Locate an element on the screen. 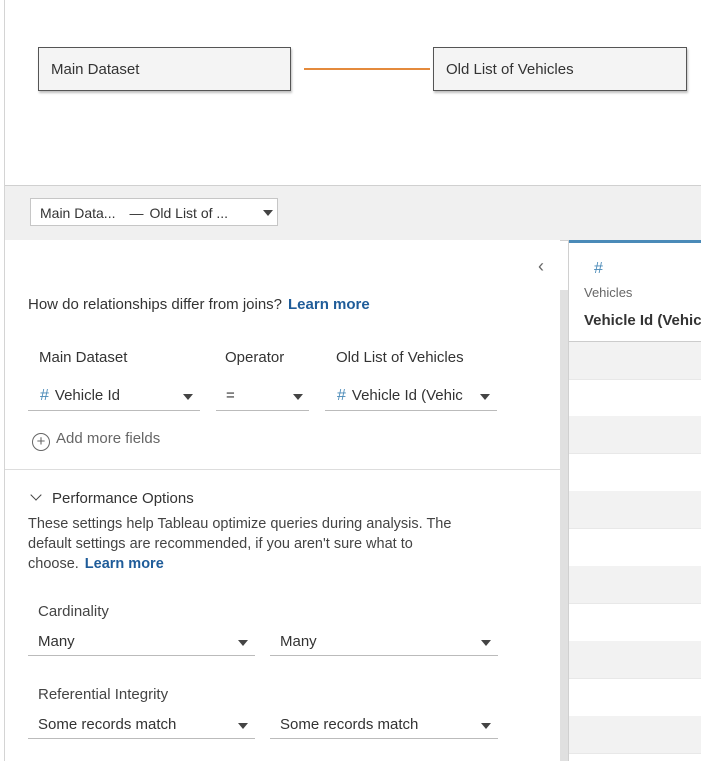 The height and width of the screenshot is (761, 701). collapse-panel-icon: ‹ is located at coordinates (541, 266).